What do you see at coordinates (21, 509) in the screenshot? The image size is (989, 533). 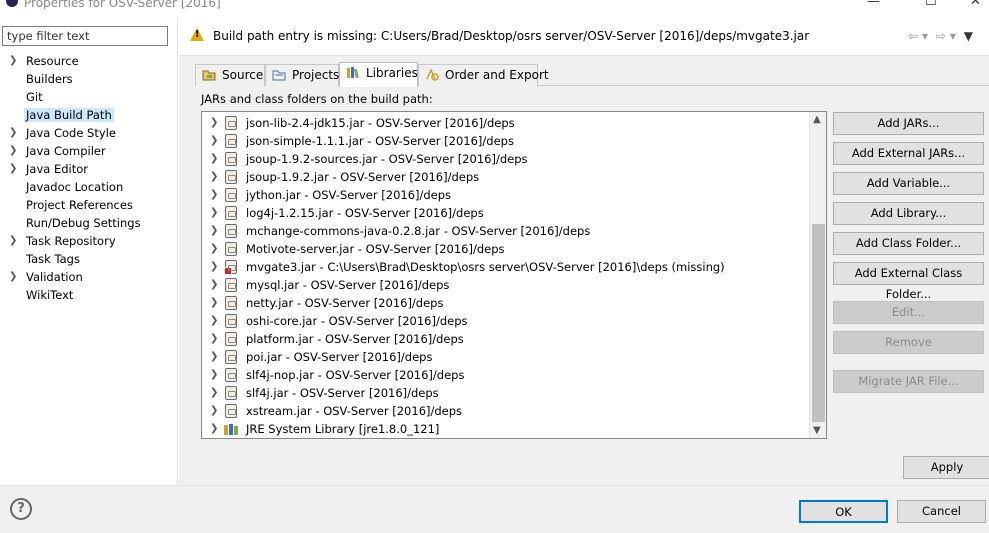 I see `help-icon: ?` at bounding box center [21, 509].